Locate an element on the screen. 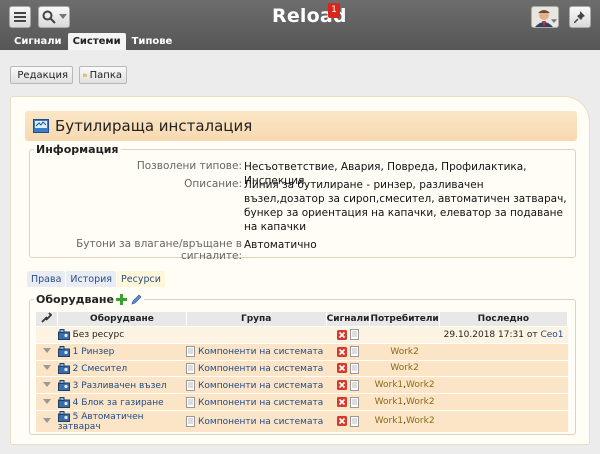 The height and width of the screenshot is (454, 600). last-user-link: Ceo1 is located at coordinates (551, 335).